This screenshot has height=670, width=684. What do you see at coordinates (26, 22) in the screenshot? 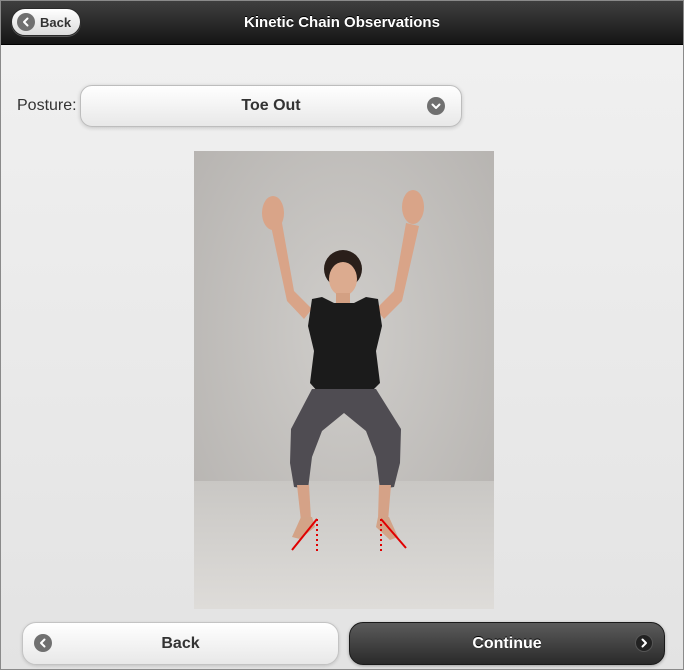
I see `chevron-left-icon` at bounding box center [26, 22].